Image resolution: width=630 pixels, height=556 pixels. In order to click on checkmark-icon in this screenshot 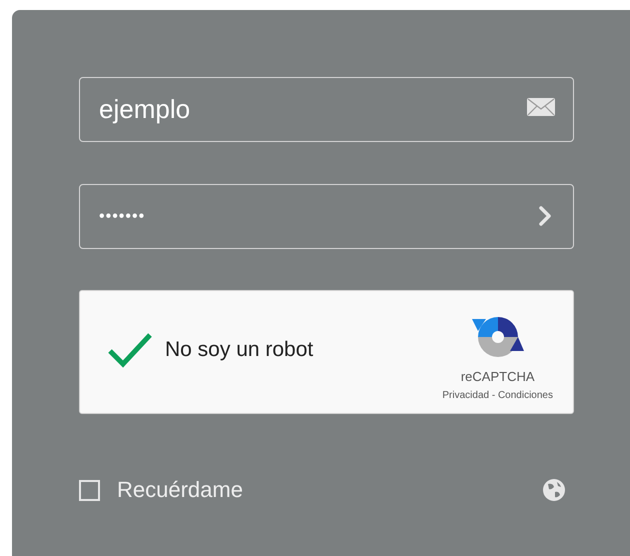, I will do `click(130, 350)`.